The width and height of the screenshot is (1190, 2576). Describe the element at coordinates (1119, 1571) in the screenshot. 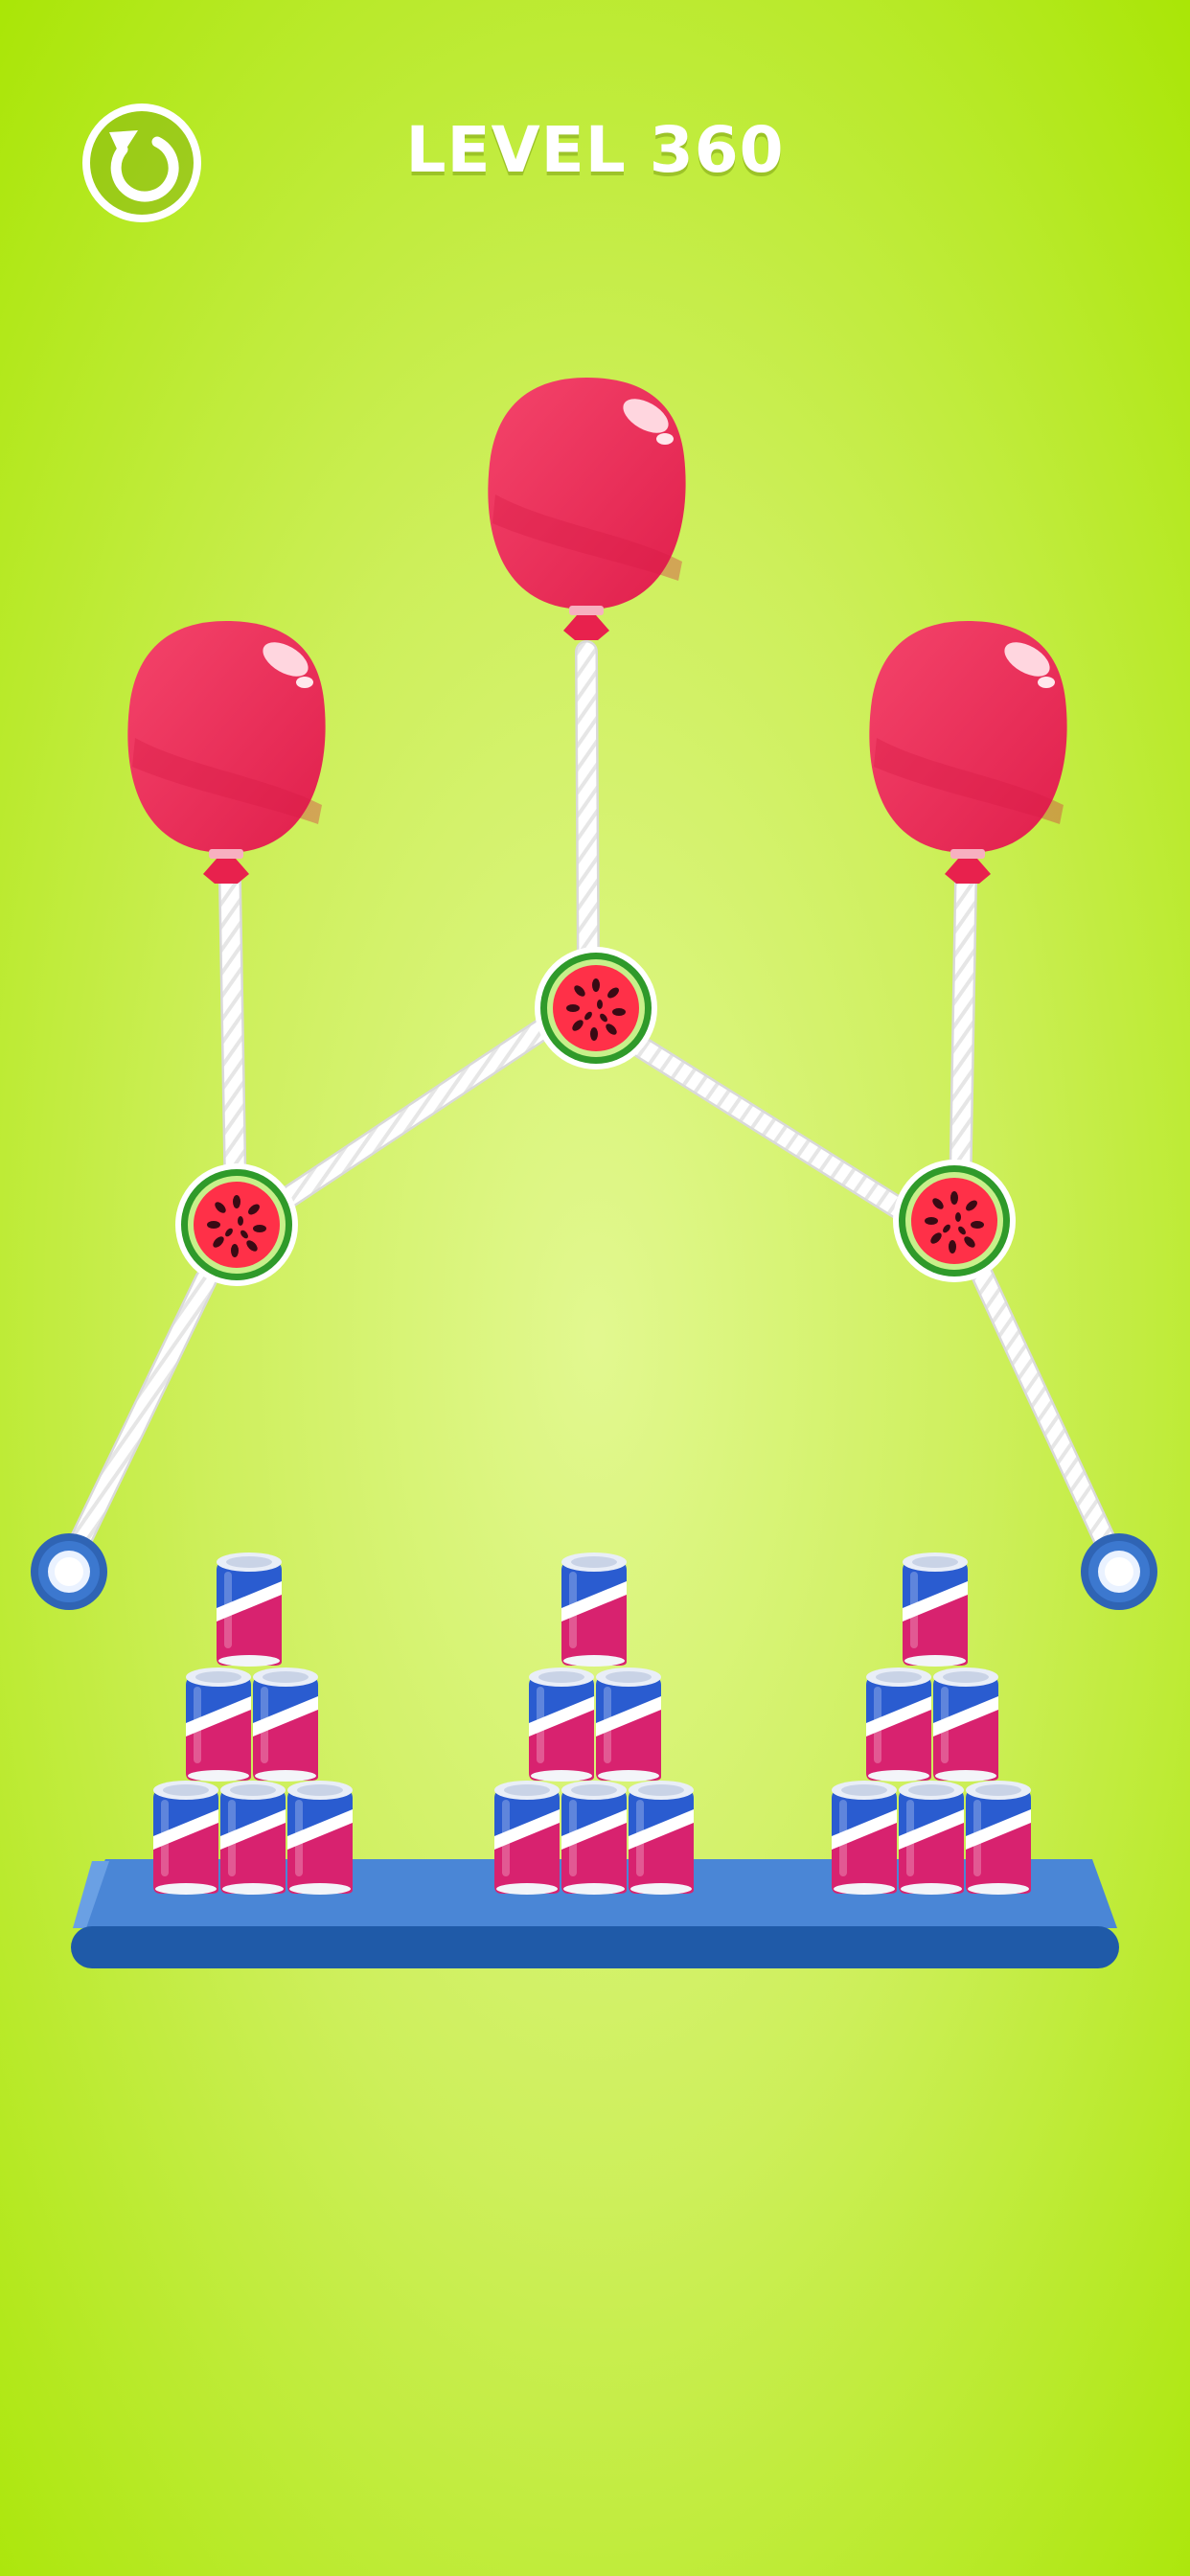

I see `anchor-right` at that location.